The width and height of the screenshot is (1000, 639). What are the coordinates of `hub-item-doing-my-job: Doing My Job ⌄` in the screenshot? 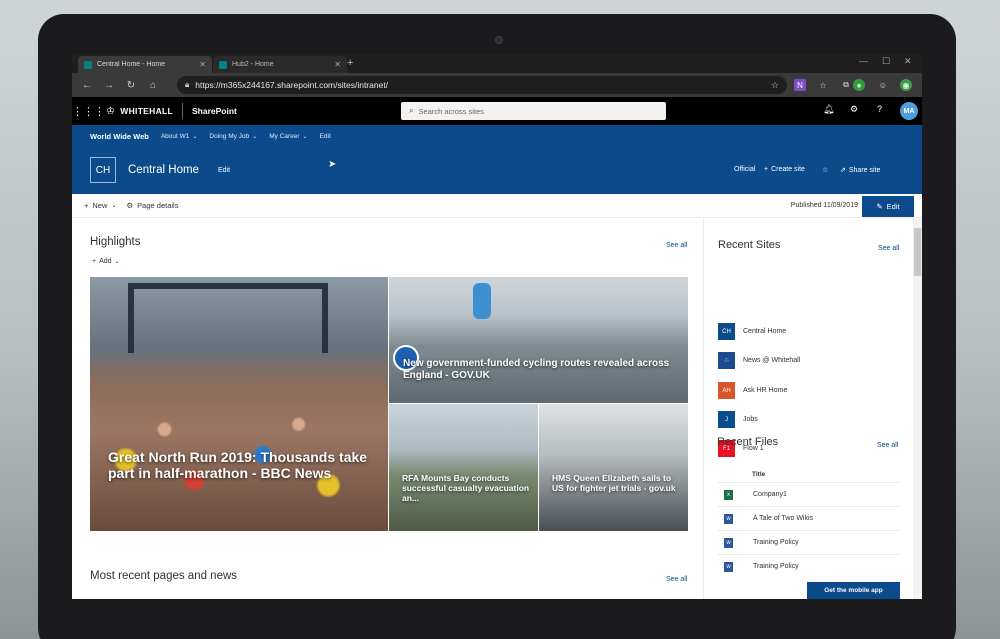 It's located at (233, 136).